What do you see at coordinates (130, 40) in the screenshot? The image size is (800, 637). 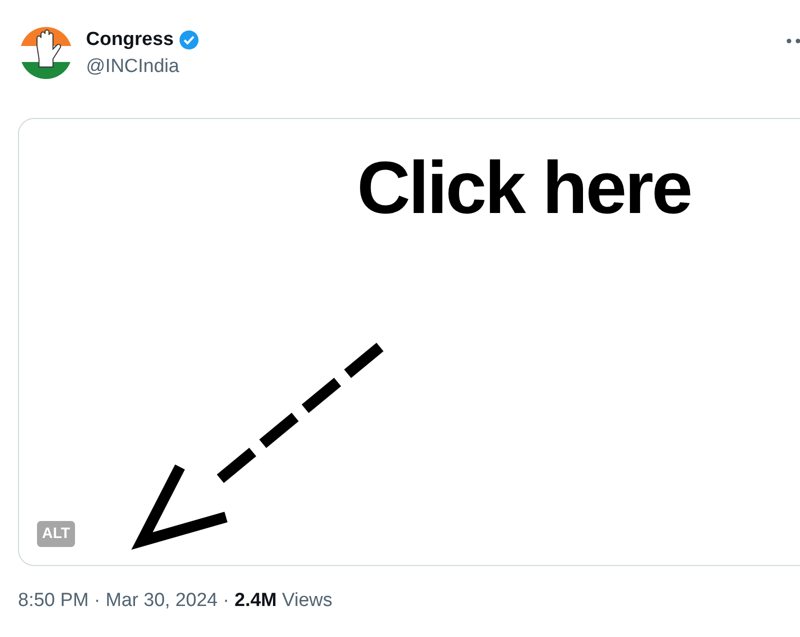 I see `author-name: Congress` at bounding box center [130, 40].